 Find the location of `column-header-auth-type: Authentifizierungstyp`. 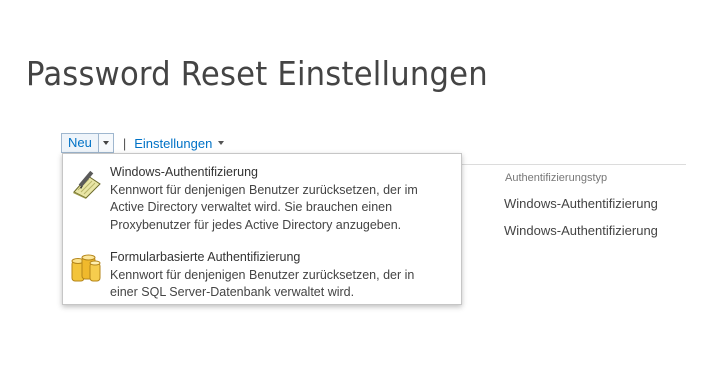

column-header-auth-type: Authentifizierungstyp is located at coordinates (556, 178).